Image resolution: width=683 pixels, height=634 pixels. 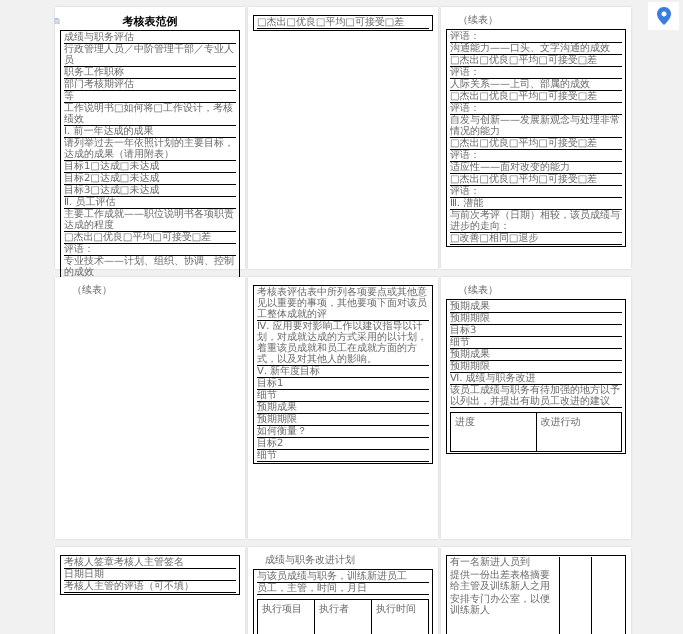 I want to click on document-line: 请列举过去一年依照计划的主要目标，达成的成果（请用附表）, so click(x=150, y=149).